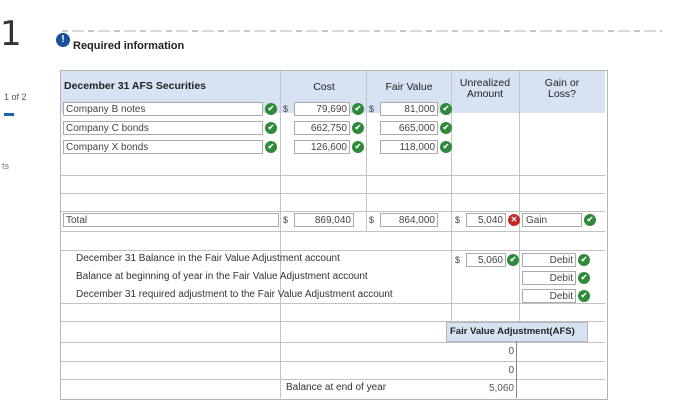  Describe the element at coordinates (322, 147) in the screenshot. I see `cost-field: 126,600` at that location.